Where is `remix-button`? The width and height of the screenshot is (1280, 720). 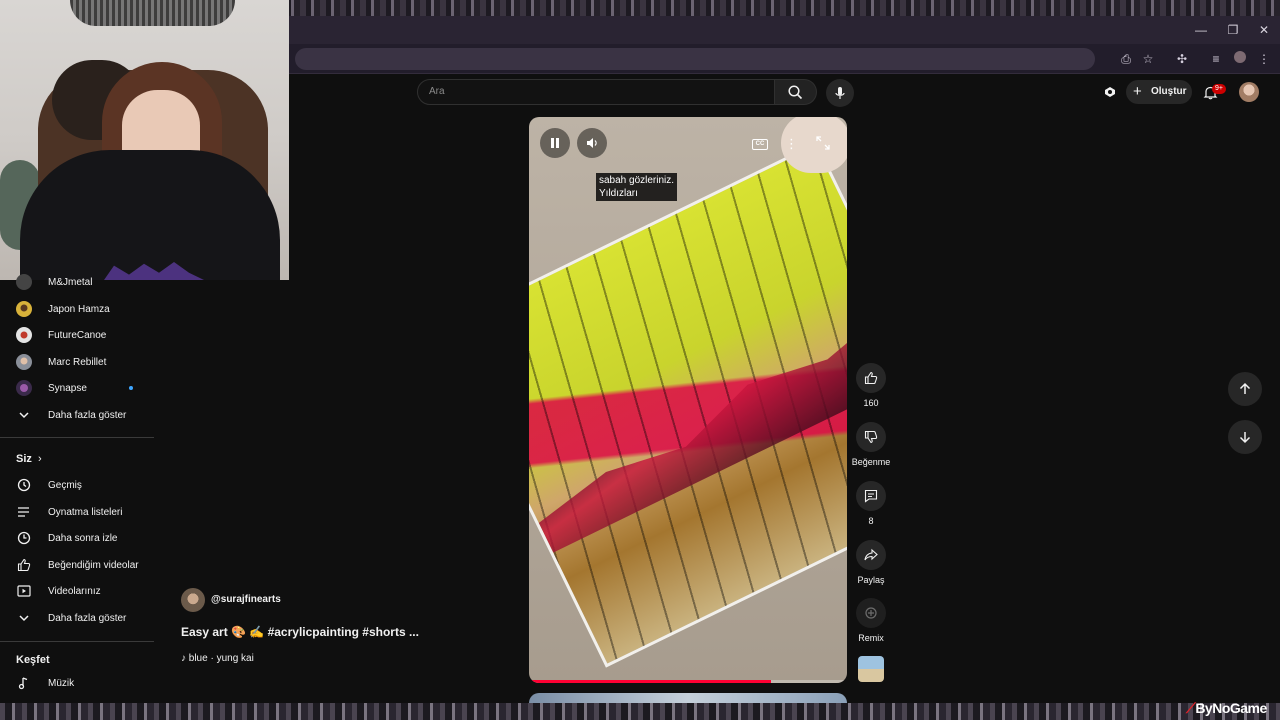
remix-button is located at coordinates (871, 613).